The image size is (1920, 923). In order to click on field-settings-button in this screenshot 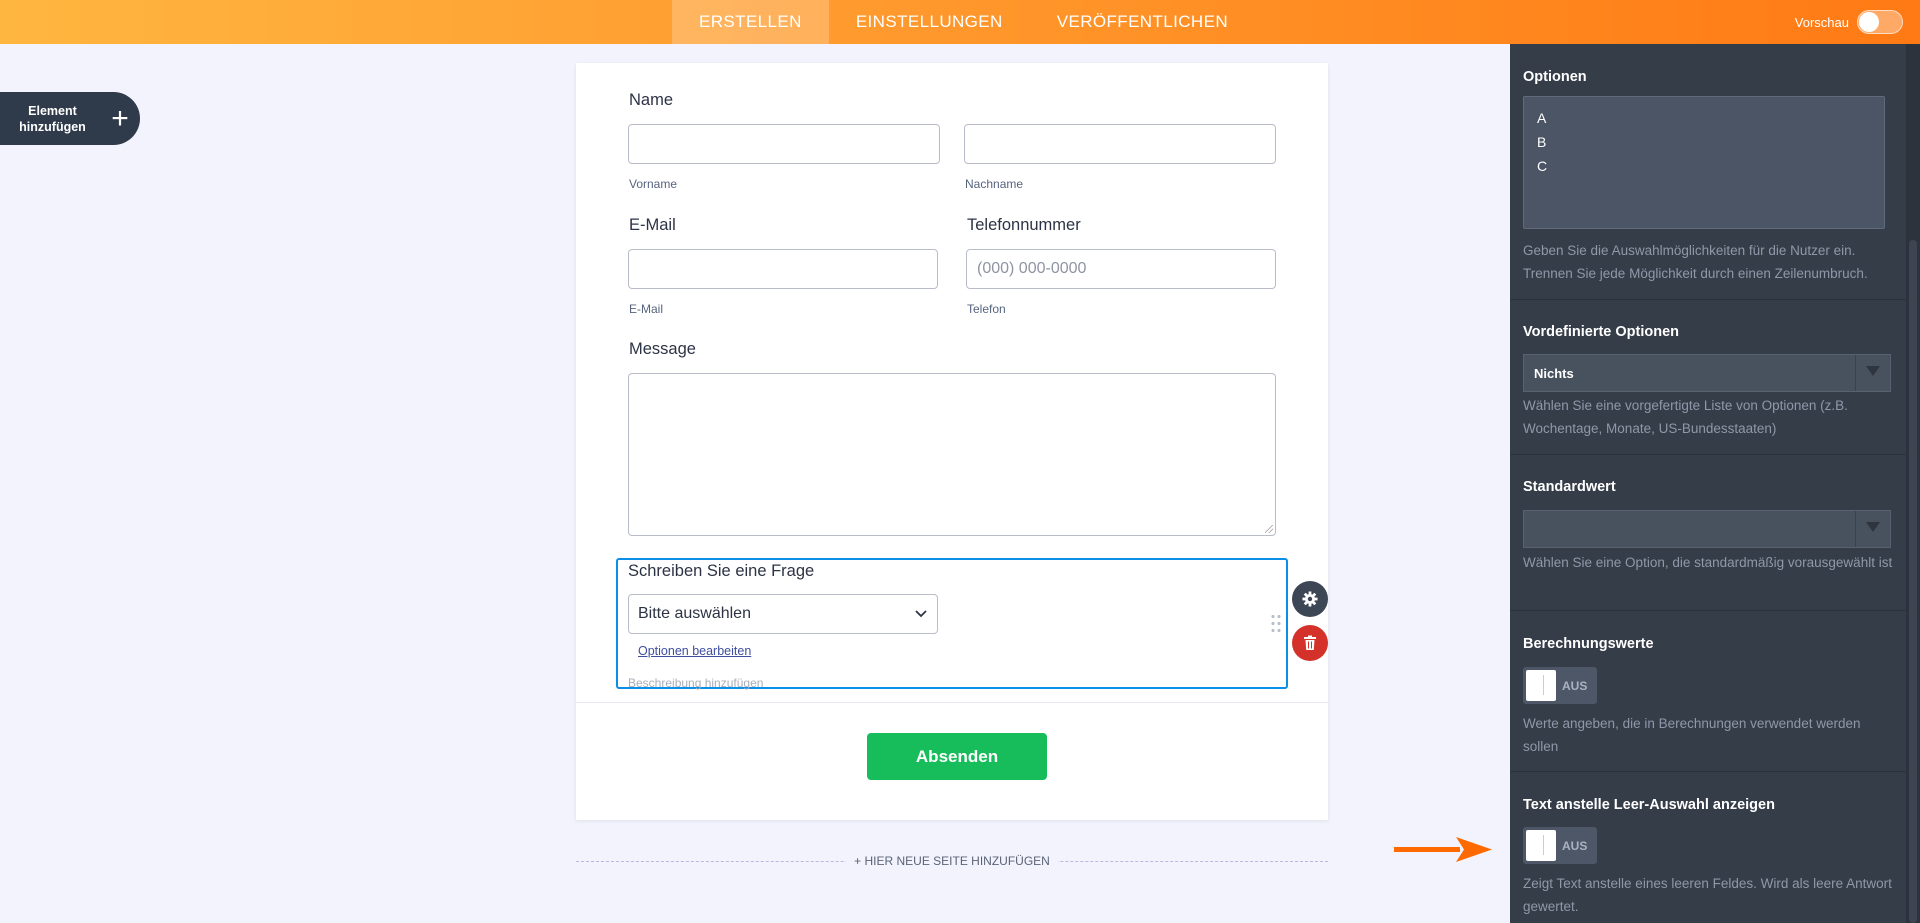, I will do `click(1310, 599)`.